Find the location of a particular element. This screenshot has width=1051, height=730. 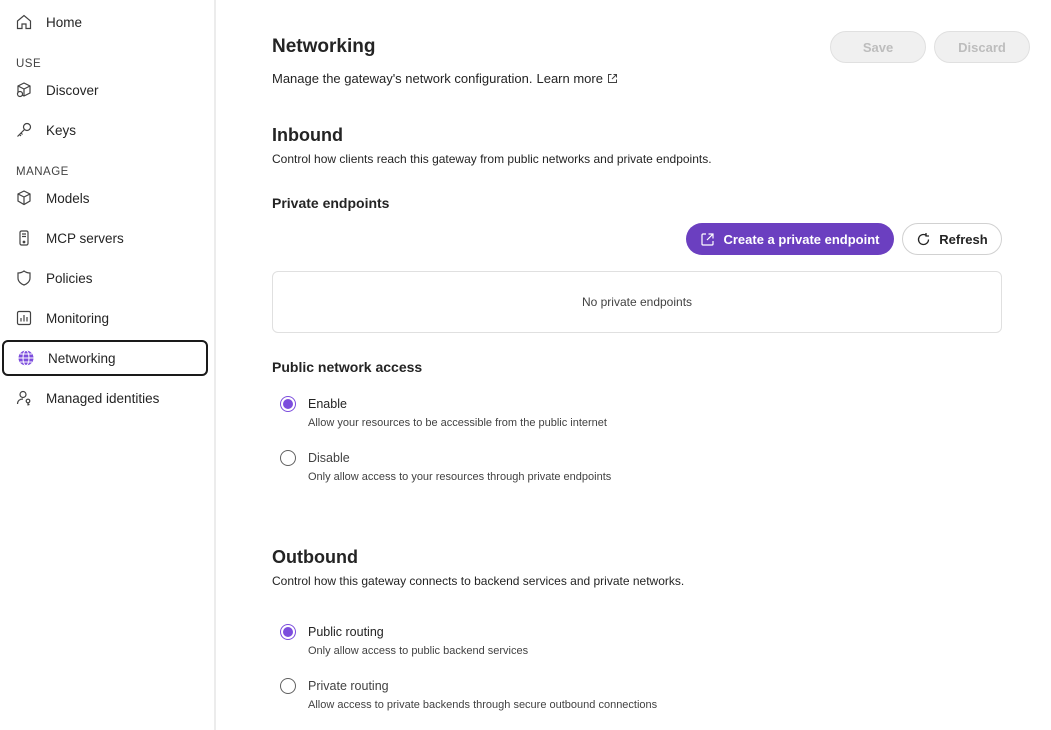

sidebar-item-managed-identities: Managed identities is located at coordinates (105, 398).